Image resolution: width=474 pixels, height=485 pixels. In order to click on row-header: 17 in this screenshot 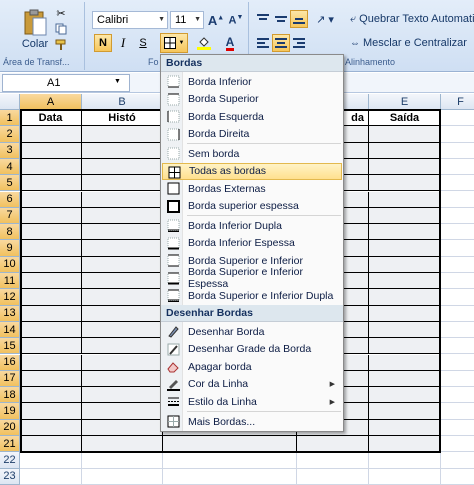, I will do `click(10, 379)`.